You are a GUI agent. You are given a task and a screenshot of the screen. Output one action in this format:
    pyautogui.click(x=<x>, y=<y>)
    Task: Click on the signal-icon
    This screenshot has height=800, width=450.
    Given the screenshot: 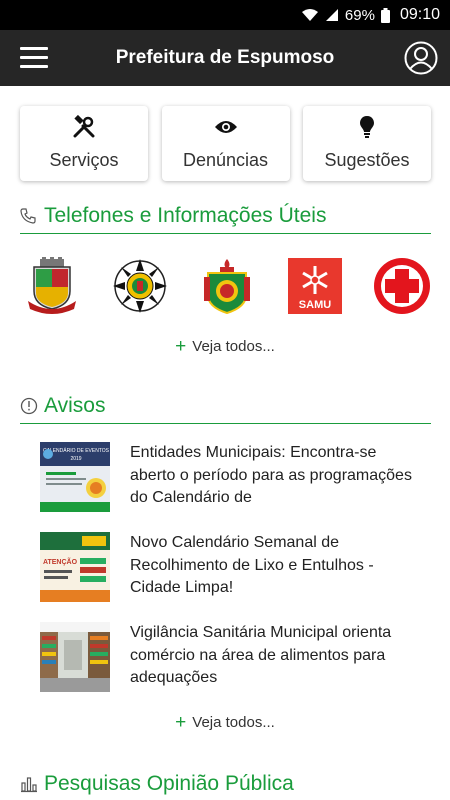 What is the action you would take?
    pyautogui.click(x=331, y=15)
    